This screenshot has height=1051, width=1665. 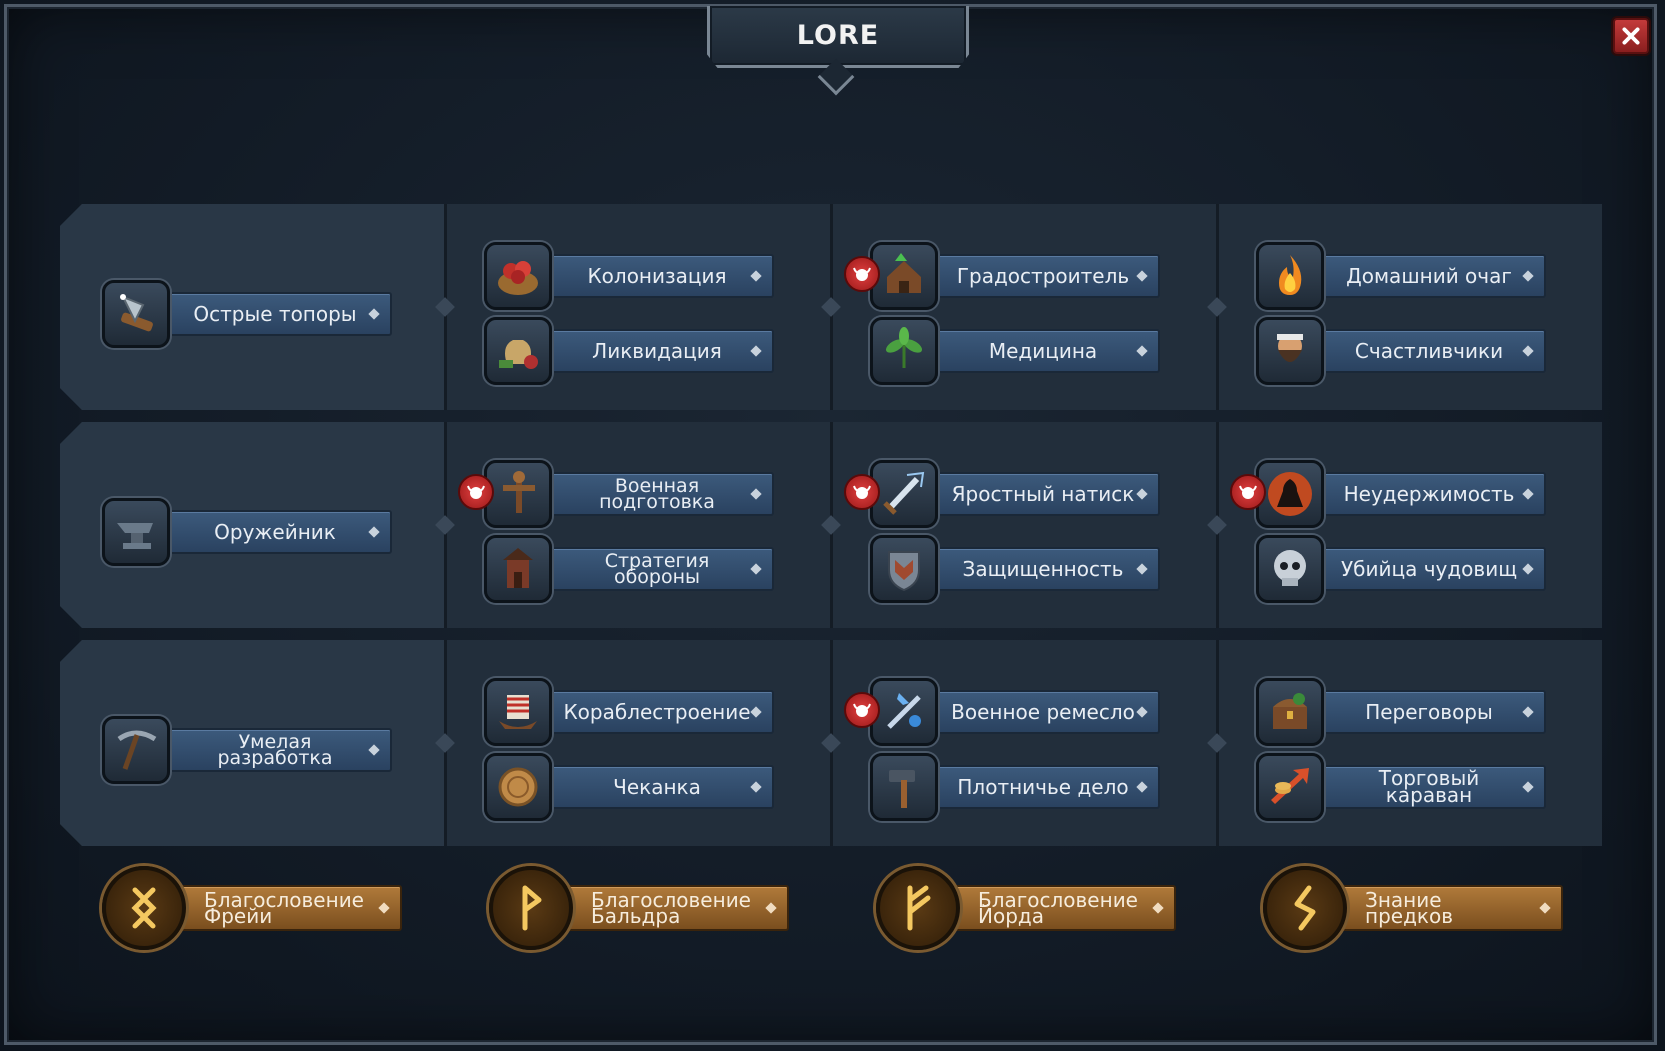 I want to click on skill-label-text: Стратегия обороны, so click(x=657, y=569).